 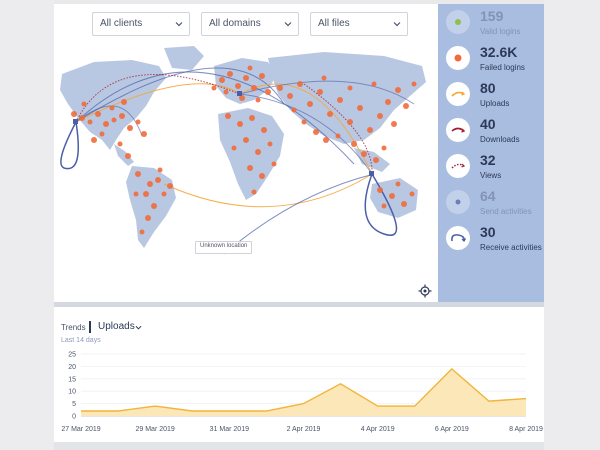 I want to click on unknown-location-label: Unknown location, so click(x=224, y=247).